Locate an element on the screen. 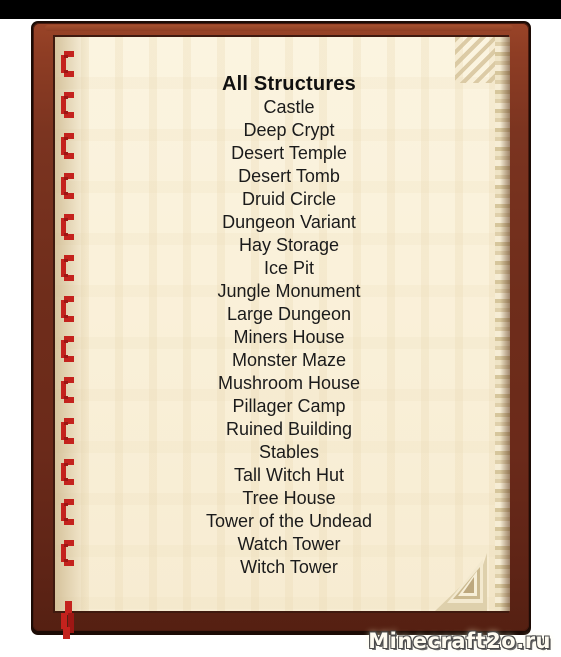 This screenshot has height=657, width=561. list-item: Witch Tower is located at coordinates (289, 567).